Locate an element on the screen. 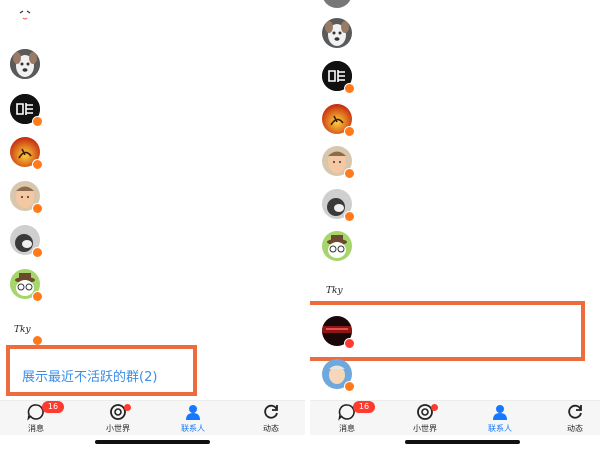 The image size is (600, 450). contact-avatar-top is located at coordinates (337, 4).